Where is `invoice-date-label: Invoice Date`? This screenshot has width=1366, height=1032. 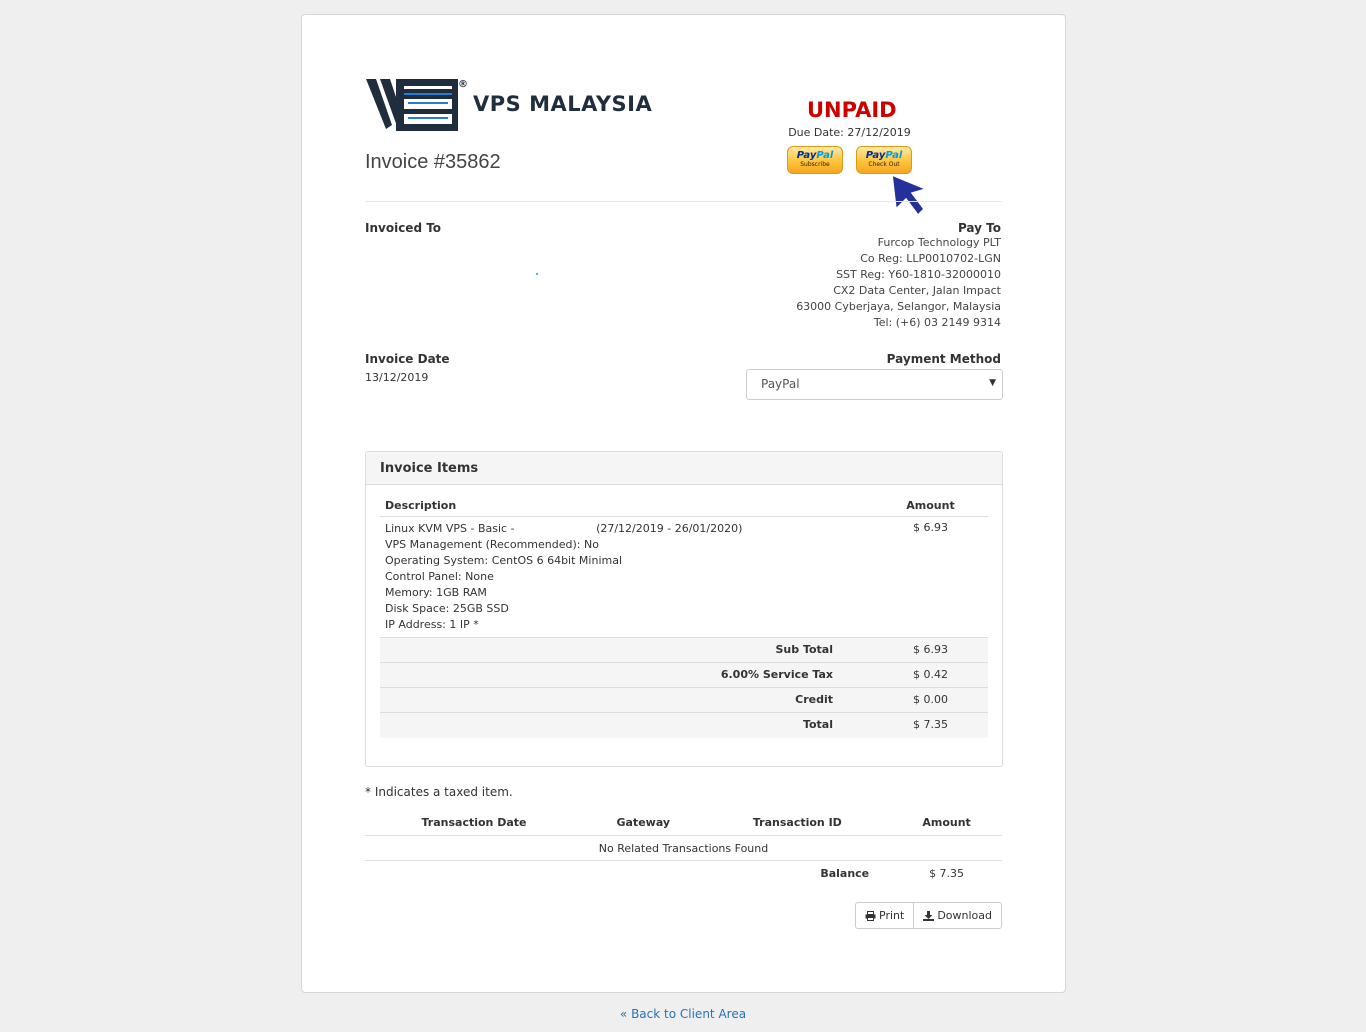
invoice-date-label: Invoice Date is located at coordinates (407, 359).